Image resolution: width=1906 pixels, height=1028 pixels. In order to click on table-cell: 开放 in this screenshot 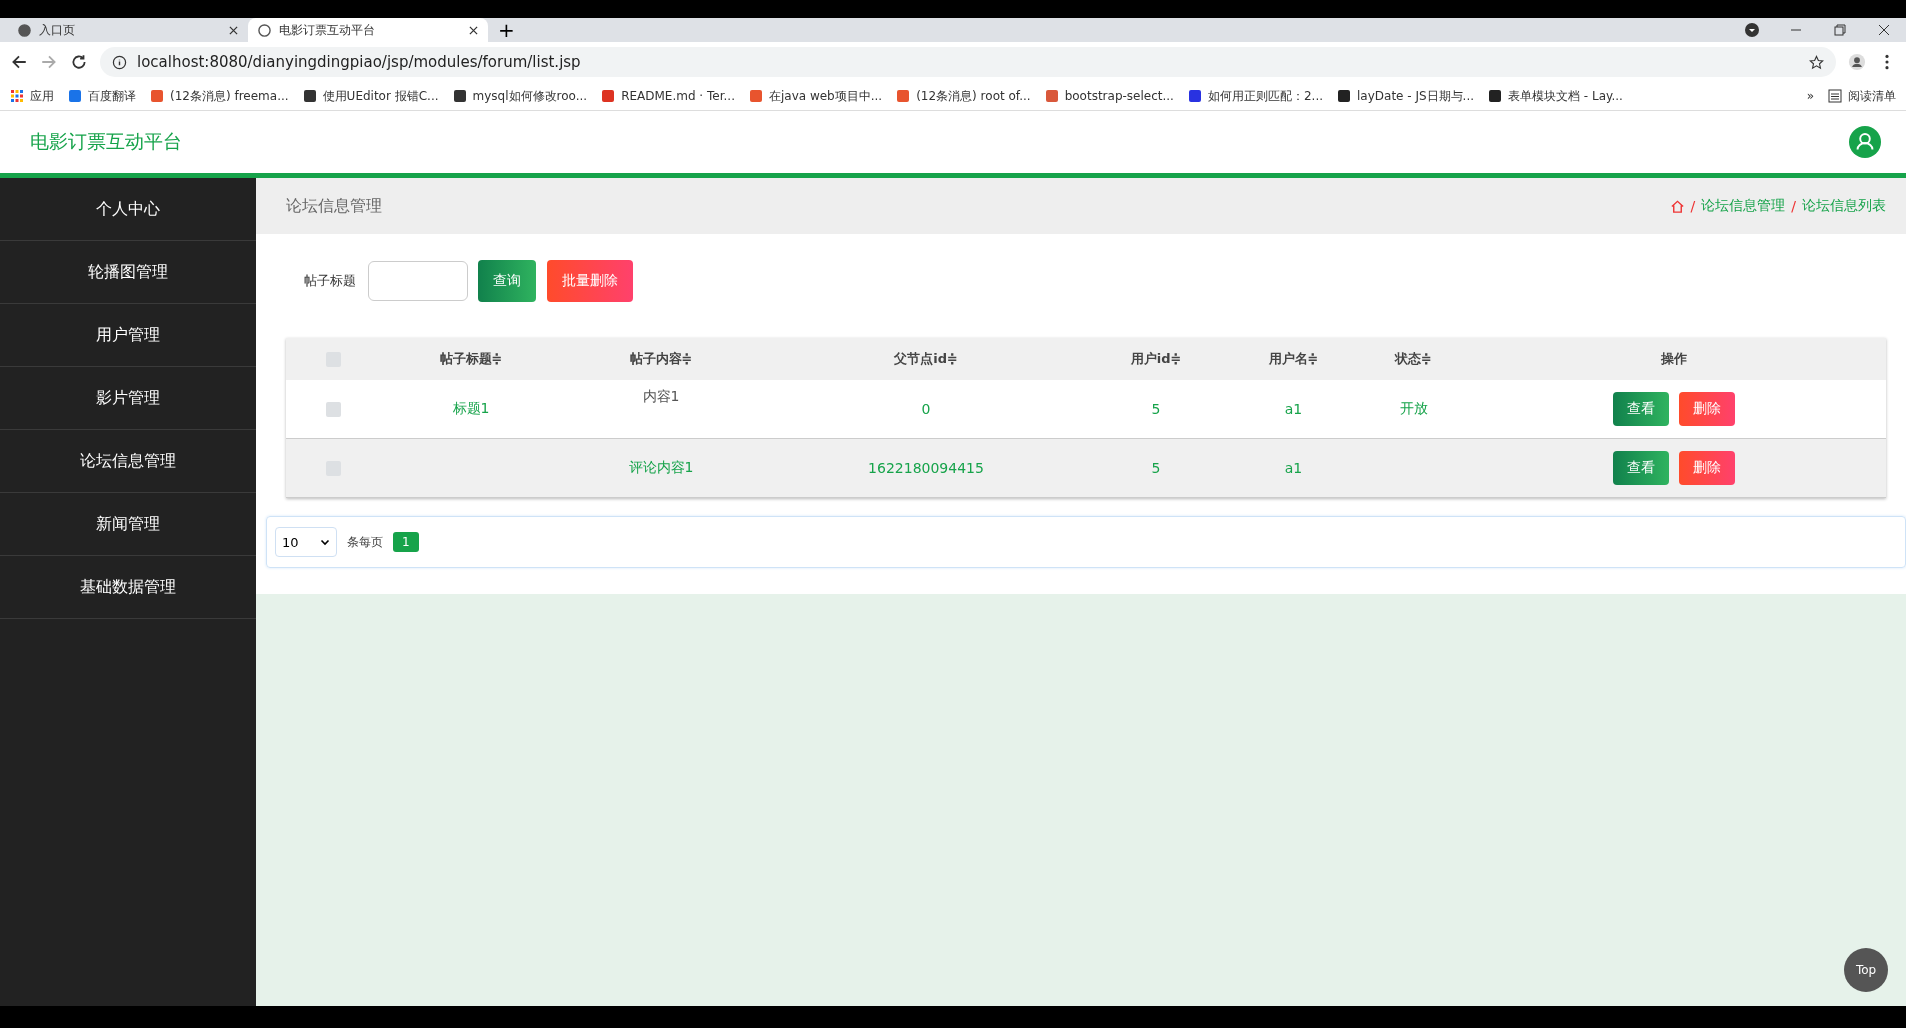, I will do `click(1413, 409)`.